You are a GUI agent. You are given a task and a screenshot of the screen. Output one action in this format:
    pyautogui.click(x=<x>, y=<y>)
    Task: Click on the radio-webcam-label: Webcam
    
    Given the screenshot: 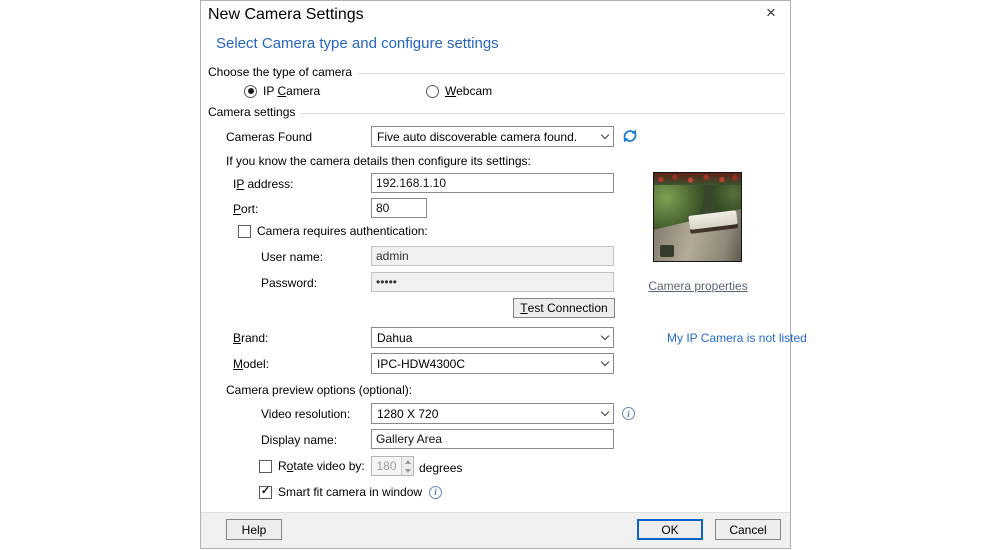 What is the action you would take?
    pyautogui.click(x=469, y=91)
    